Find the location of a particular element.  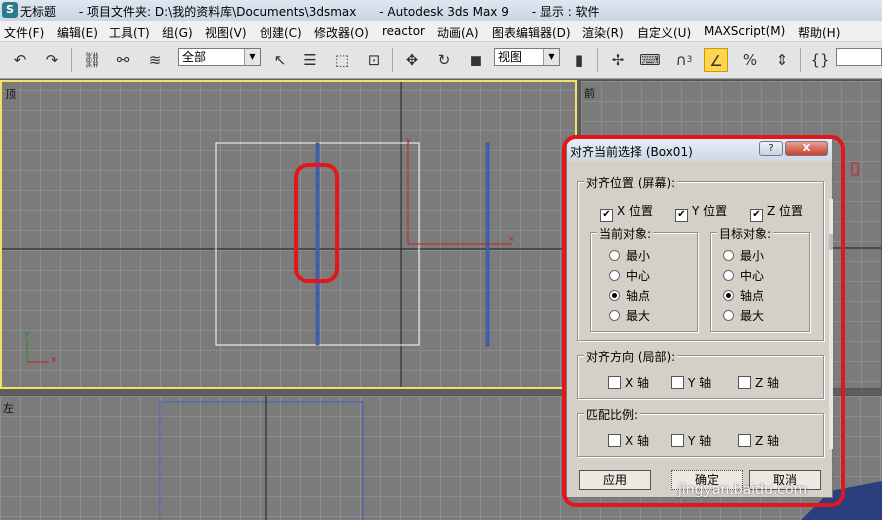

orient-x-checkbox: X 轴 is located at coordinates (628, 382).